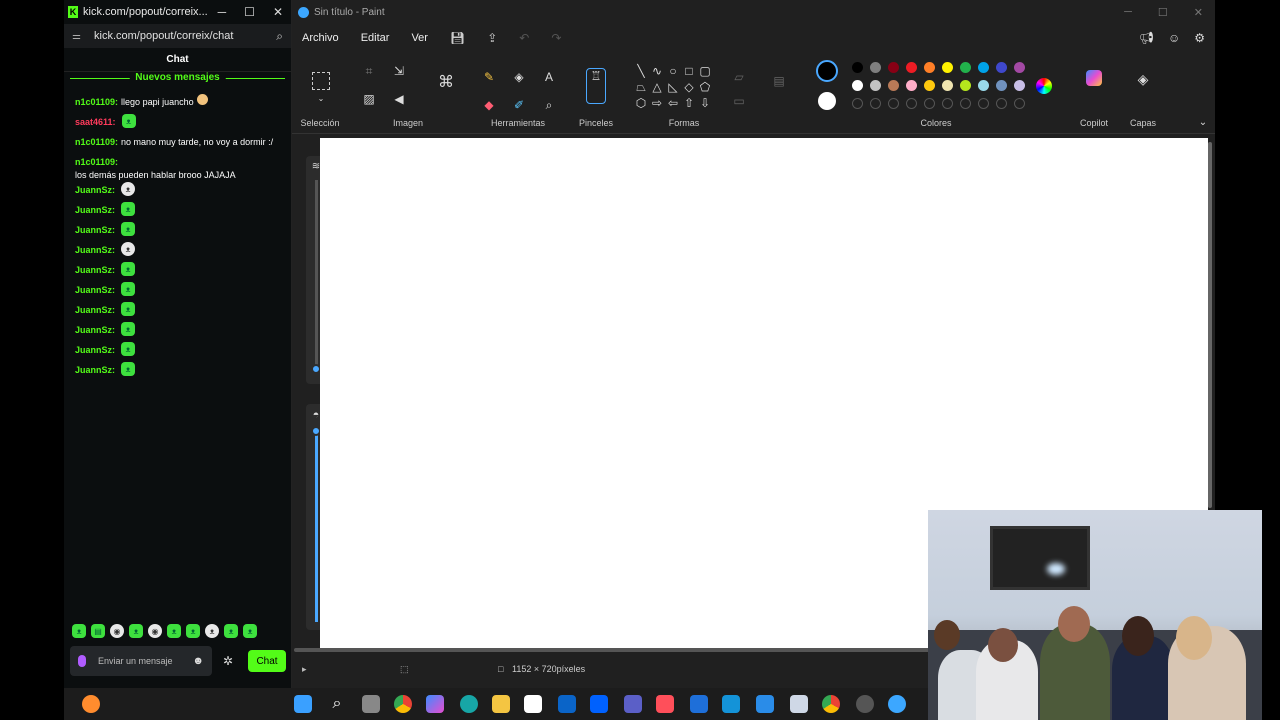  I want to click on chat-message-input: Enviar un mensaje ☻, so click(141, 661).